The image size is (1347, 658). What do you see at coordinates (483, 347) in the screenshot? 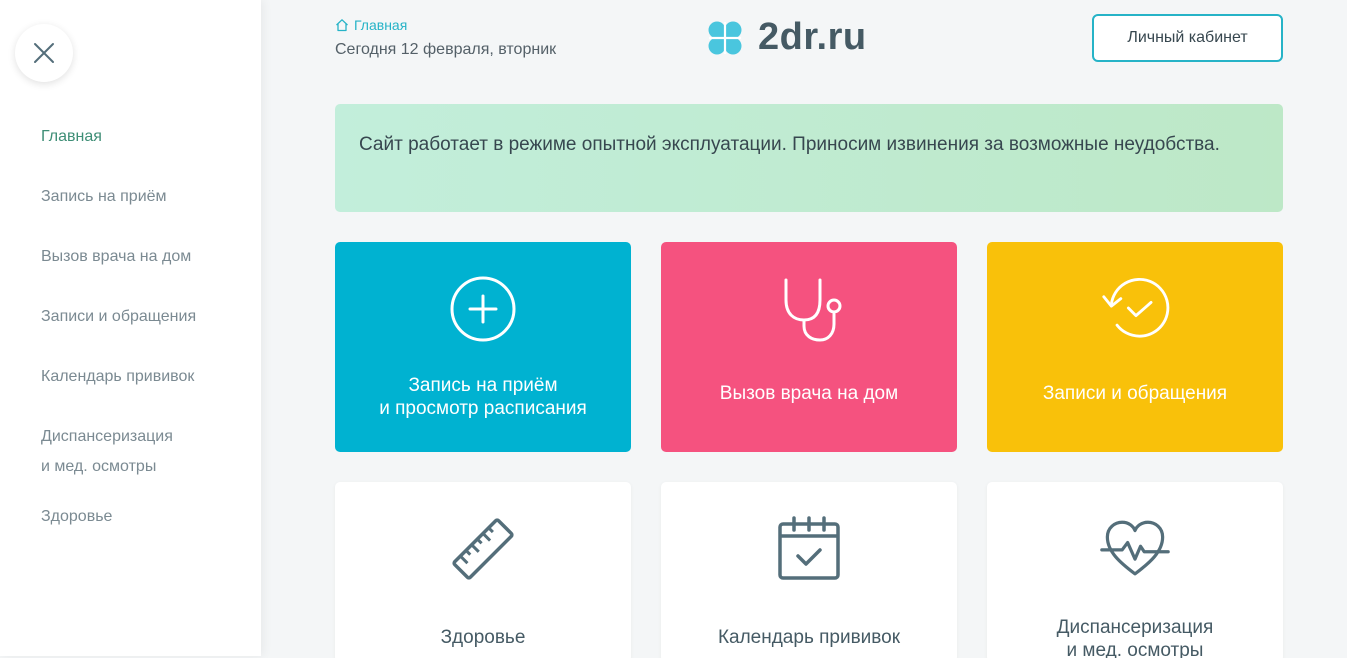
I see `tile-appointment: Запись на приём и просмотр расписания` at bounding box center [483, 347].